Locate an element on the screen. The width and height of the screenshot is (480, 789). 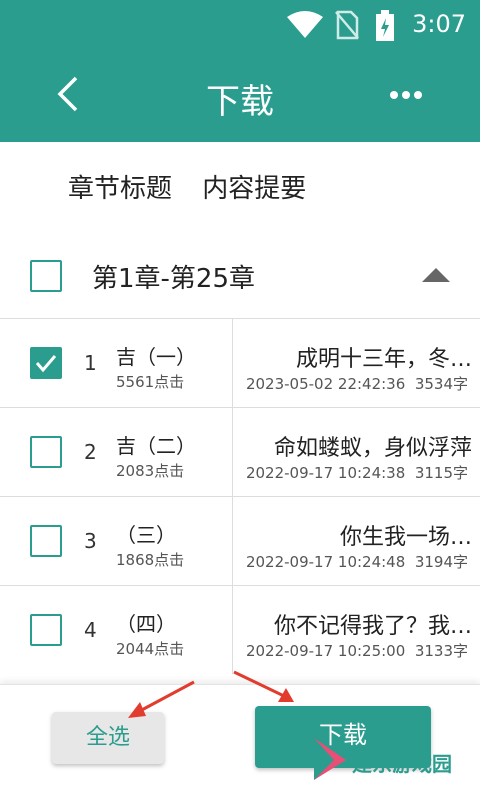
chapter-meta: 2023-05-02 22:42:36 3534字 is located at coordinates (357, 383).